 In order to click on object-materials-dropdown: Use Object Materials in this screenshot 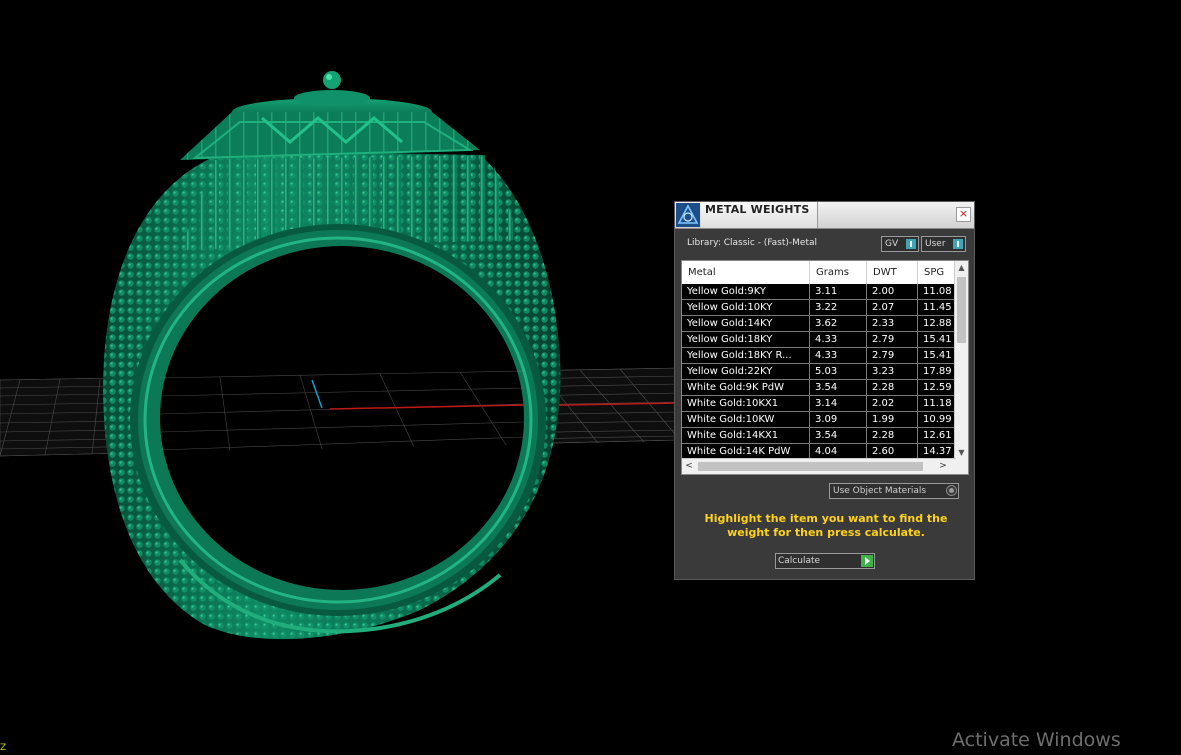, I will do `click(894, 491)`.